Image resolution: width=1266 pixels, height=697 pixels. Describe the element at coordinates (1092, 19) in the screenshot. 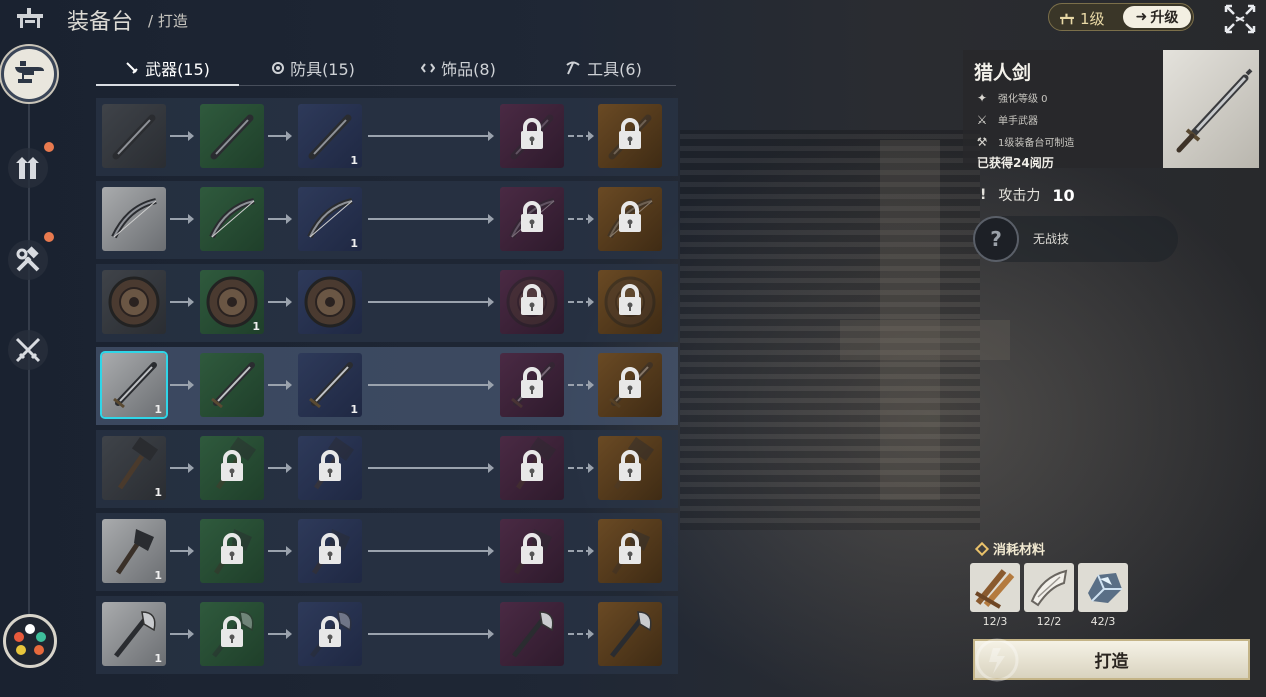

I see `bench-level-label: 1级` at that location.